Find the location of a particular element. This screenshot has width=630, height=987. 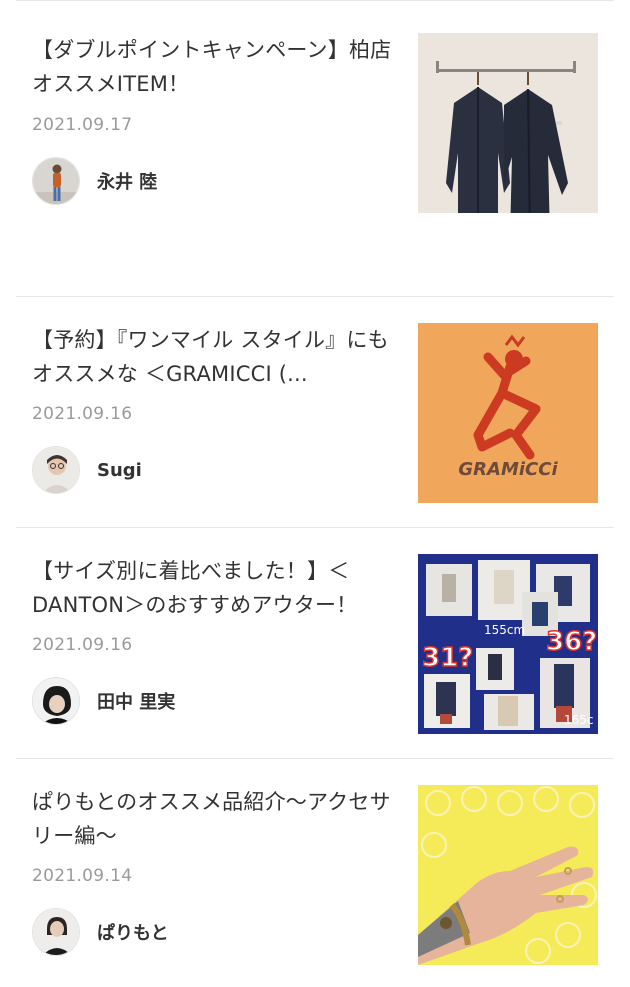

note-height-165: 165c is located at coordinates (579, 720).